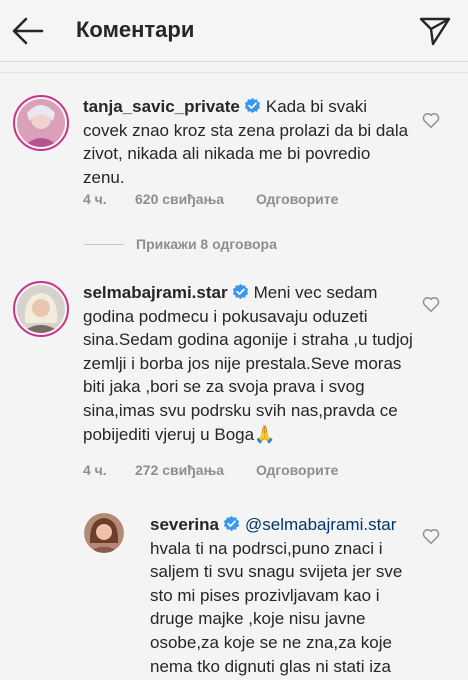 This screenshot has width=468, height=680. I want to click on likes-count: 620 свиђања, so click(179, 199).